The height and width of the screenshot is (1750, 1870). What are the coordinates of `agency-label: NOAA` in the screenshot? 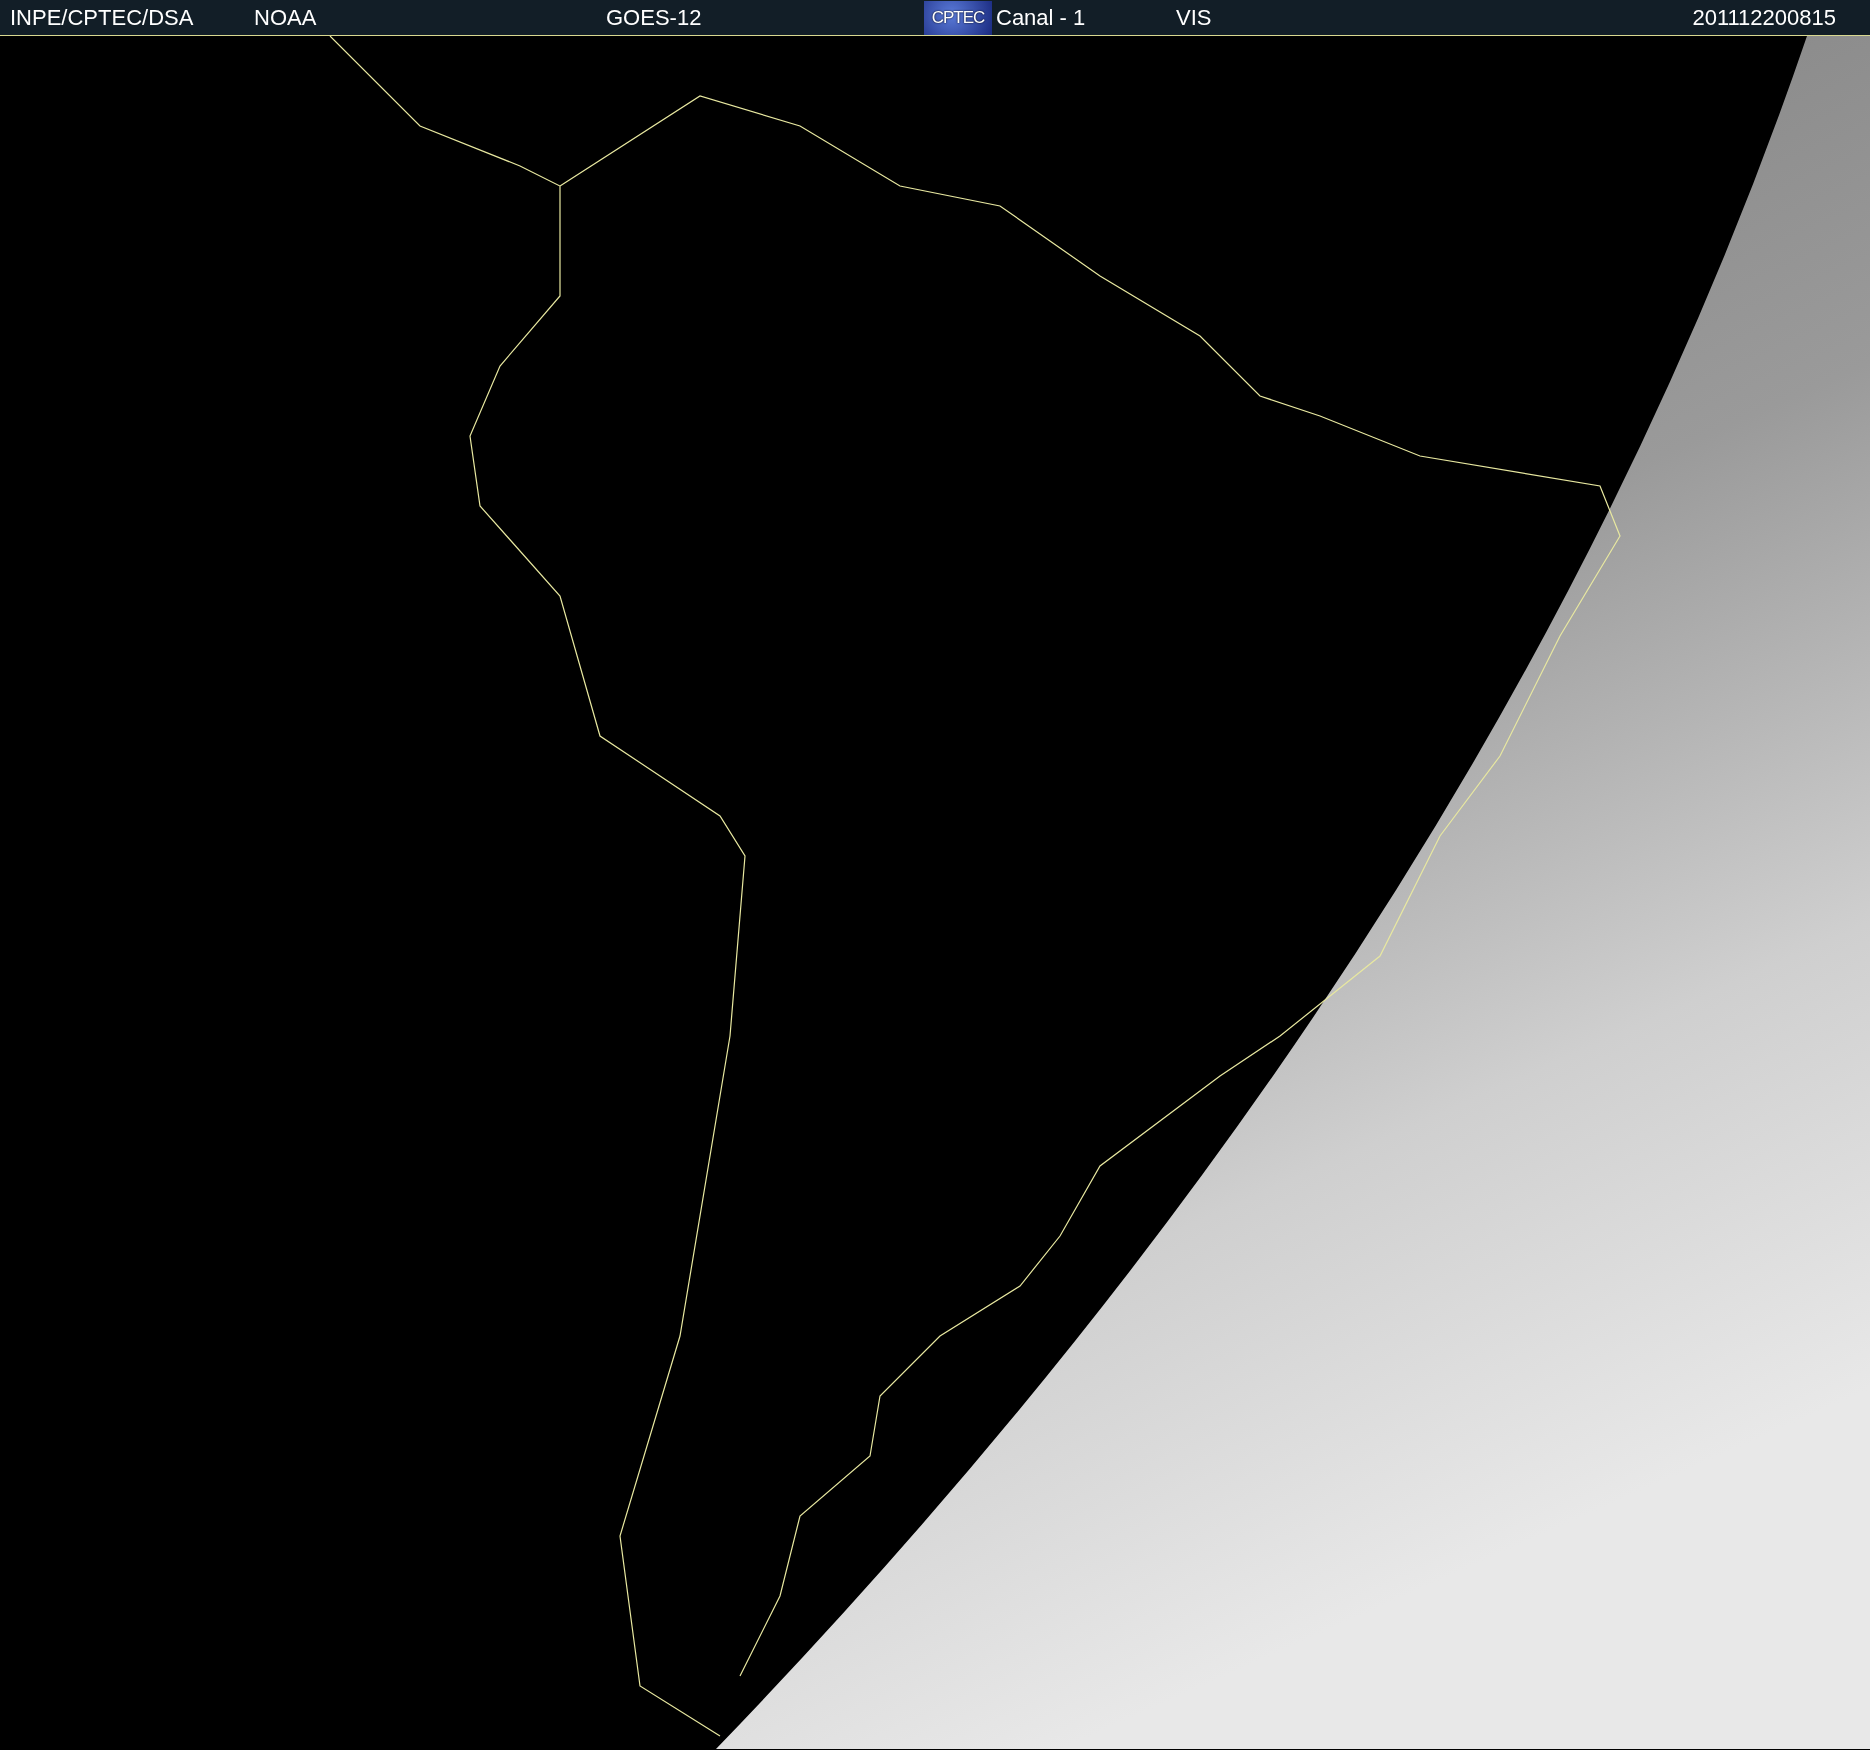 It's located at (286, 17).